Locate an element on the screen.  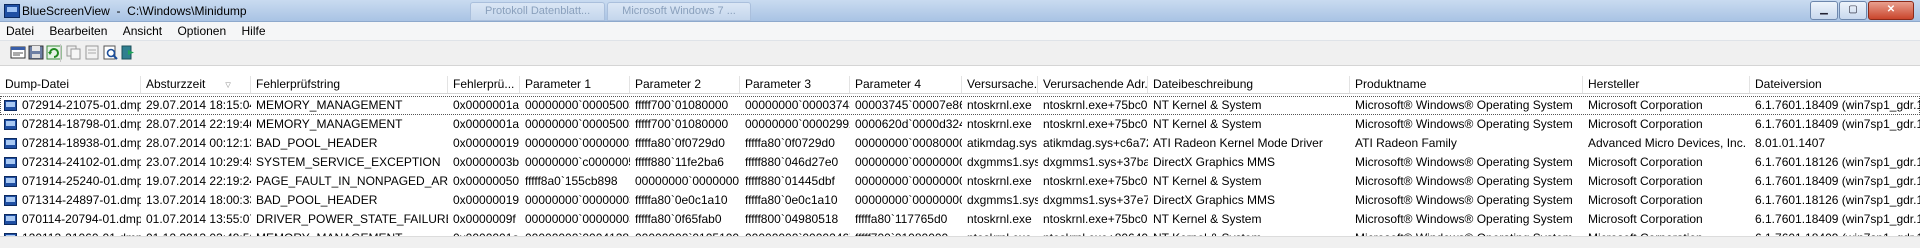
column-header-parameter-4: Parameter 4 is located at coordinates (906, 84).